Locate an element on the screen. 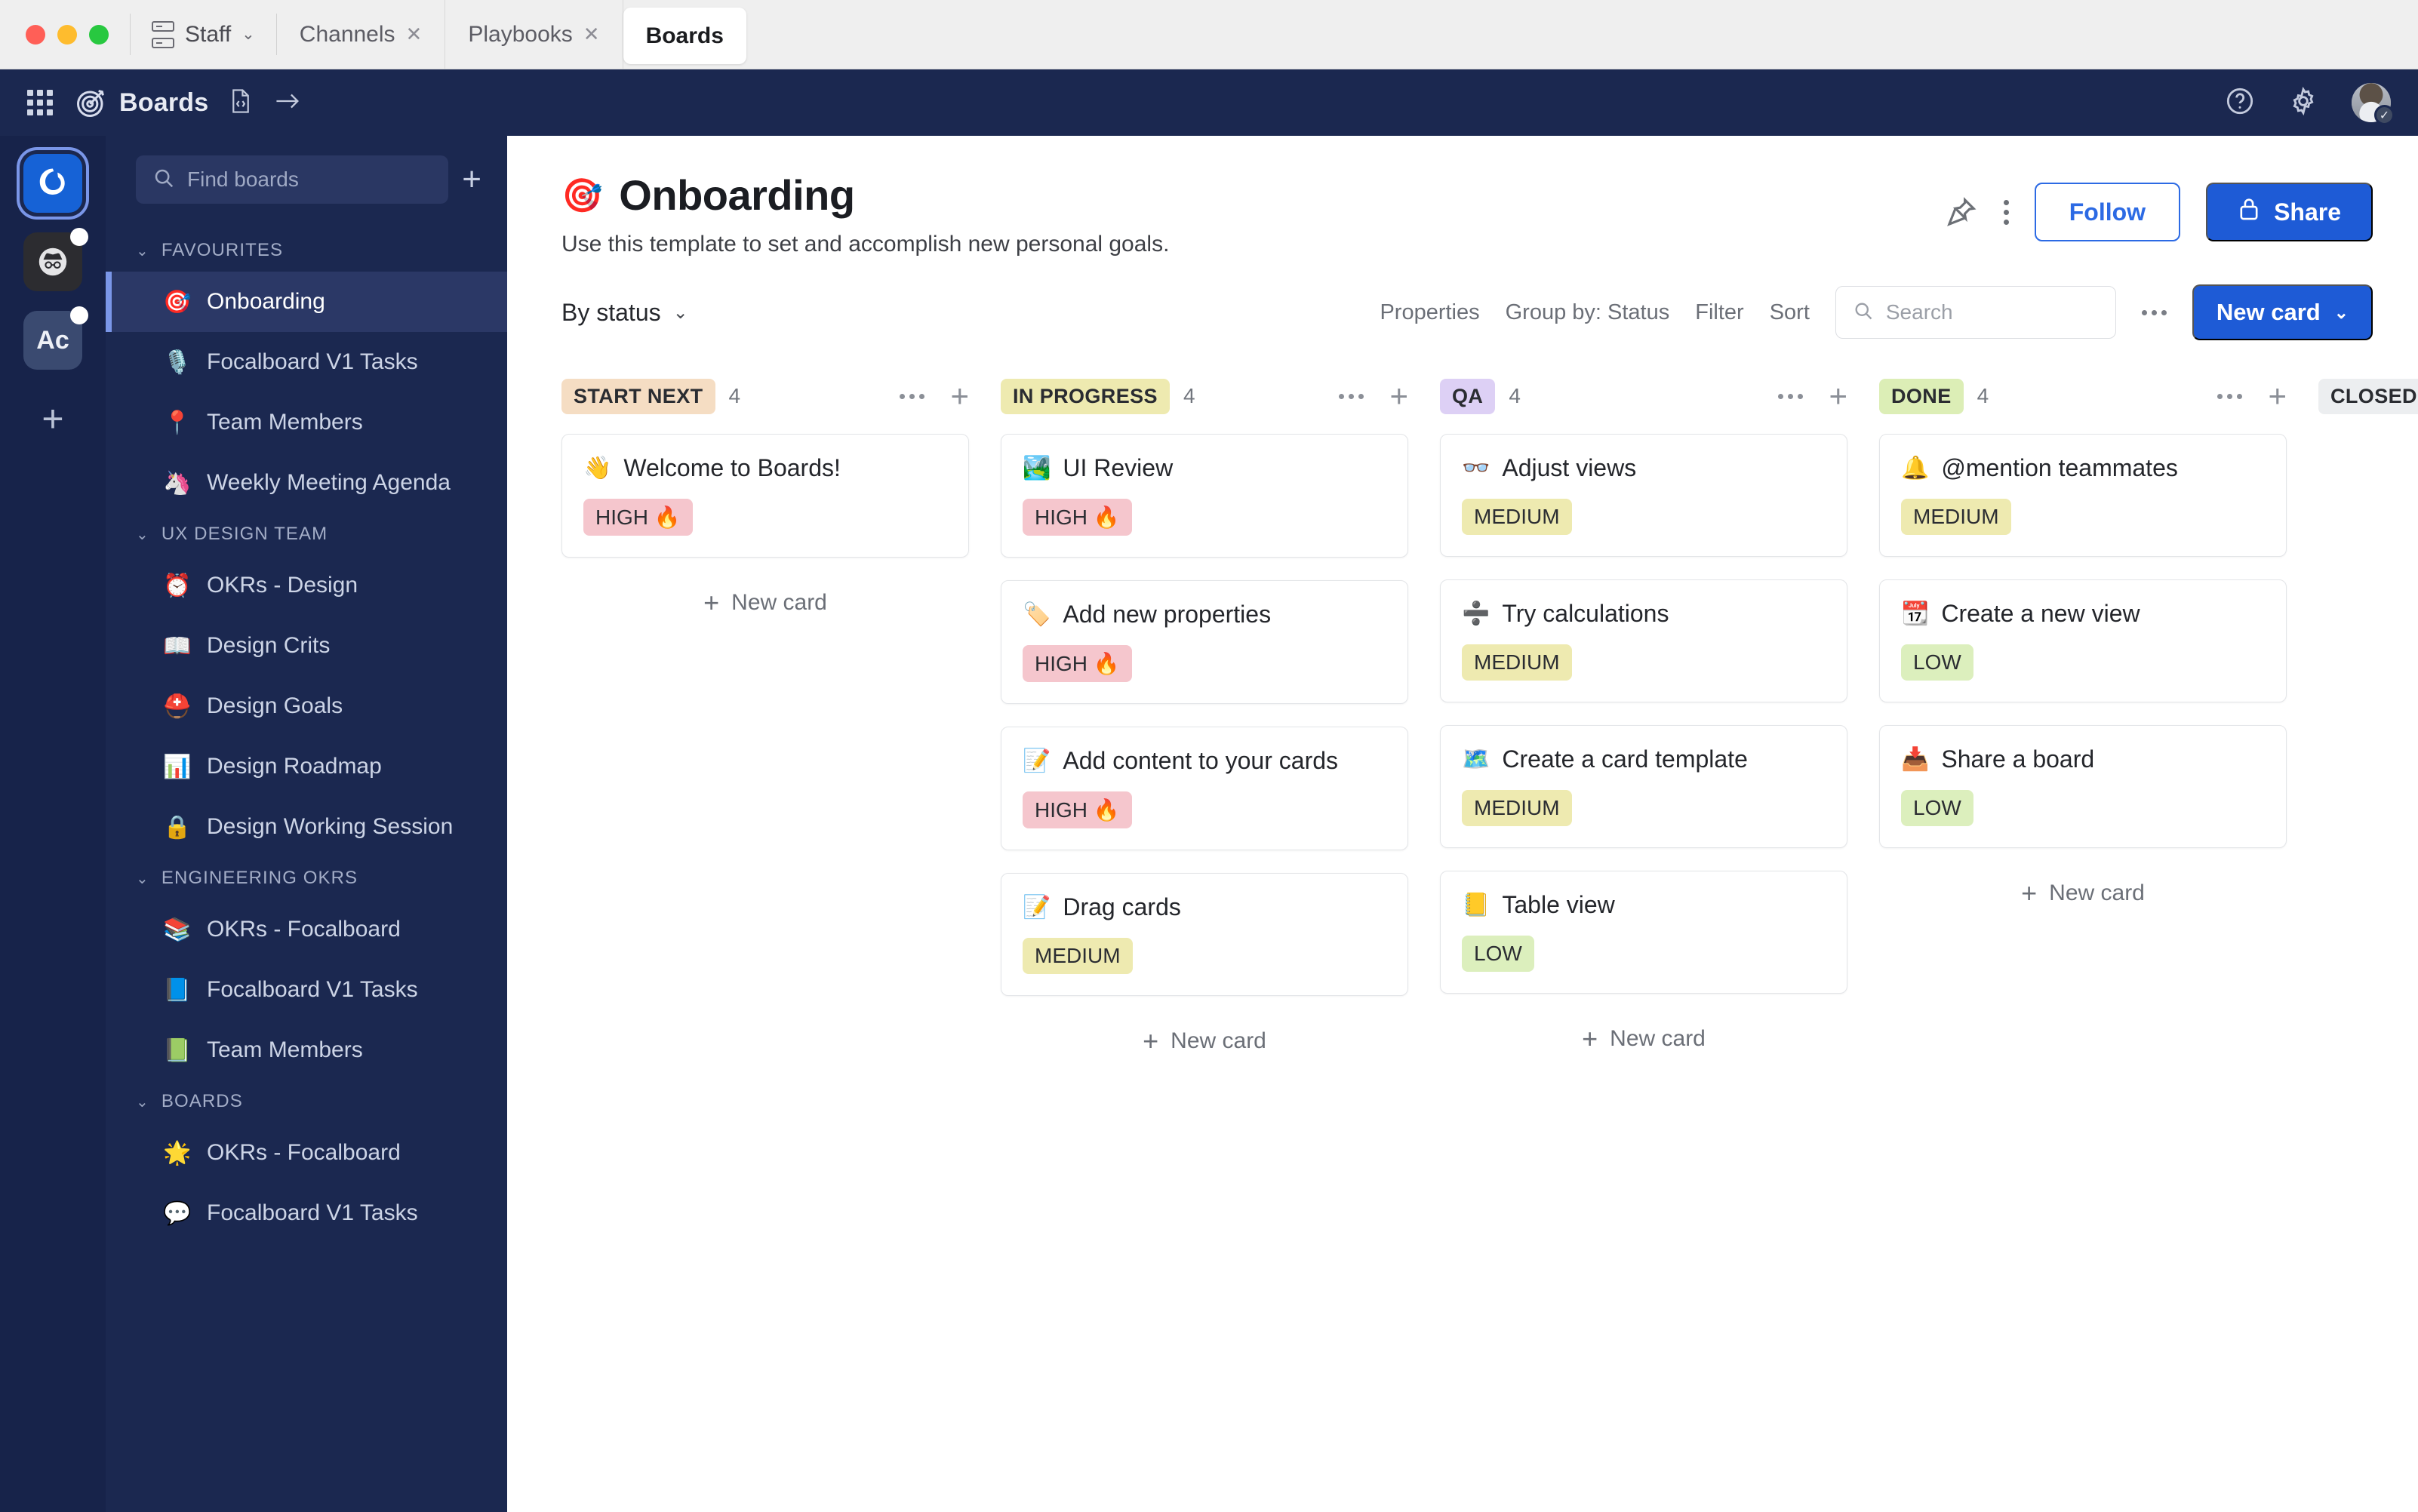 The height and width of the screenshot is (1512, 2418). sort-button: Sort is located at coordinates (1790, 312).